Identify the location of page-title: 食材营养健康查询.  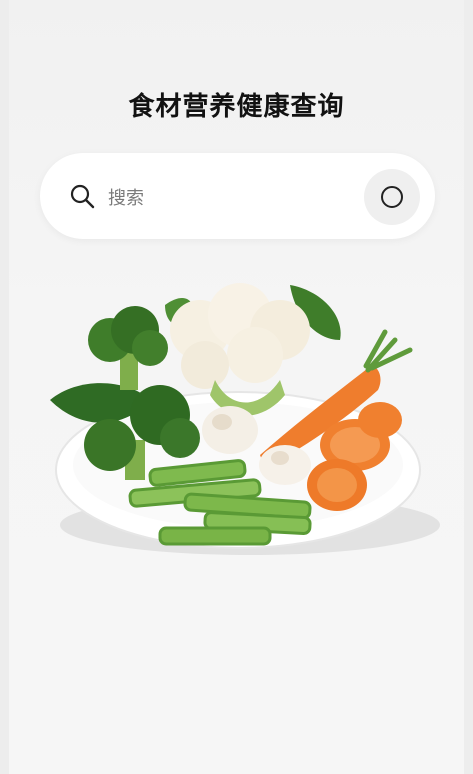
(236, 107).